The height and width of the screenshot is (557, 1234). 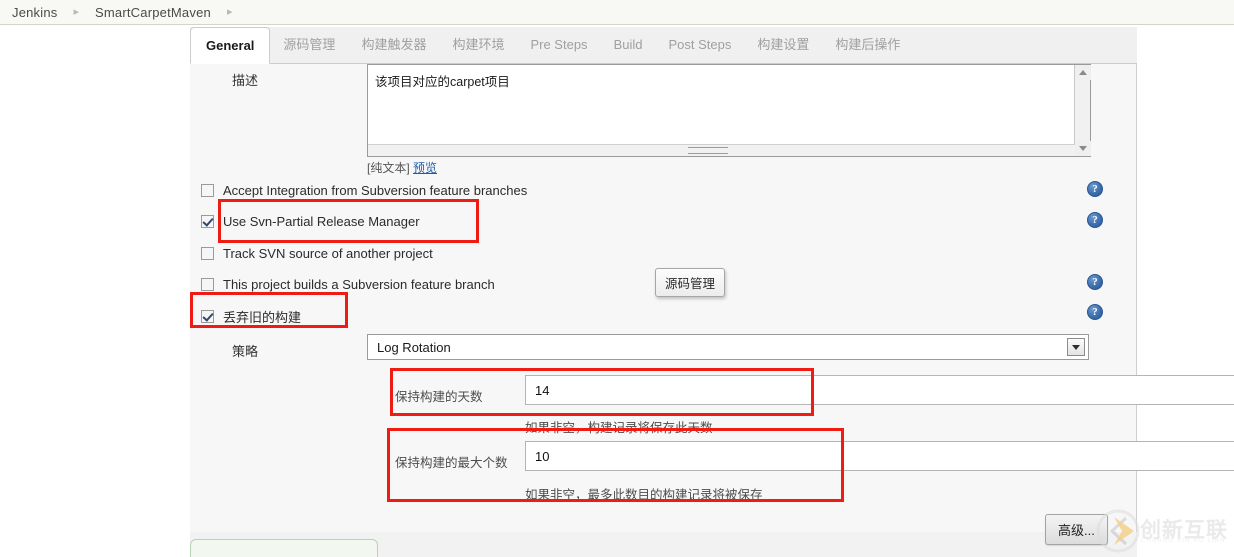 I want to click on preview-link: 预览, so click(x=425, y=168).